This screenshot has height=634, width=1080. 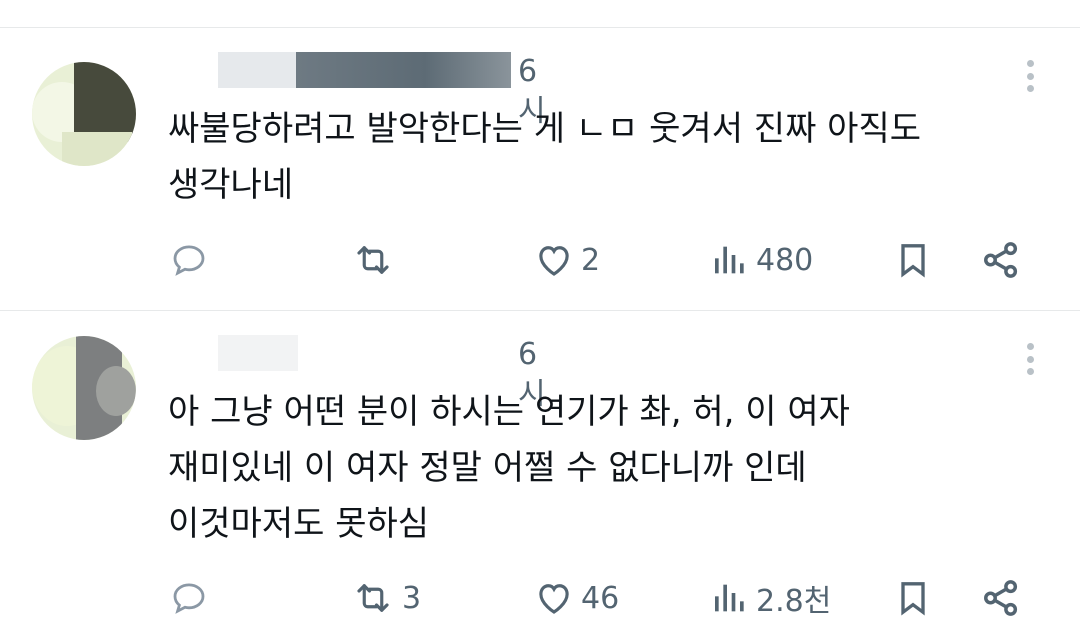 I want to click on views-count: 2.8천, so click(x=794, y=601).